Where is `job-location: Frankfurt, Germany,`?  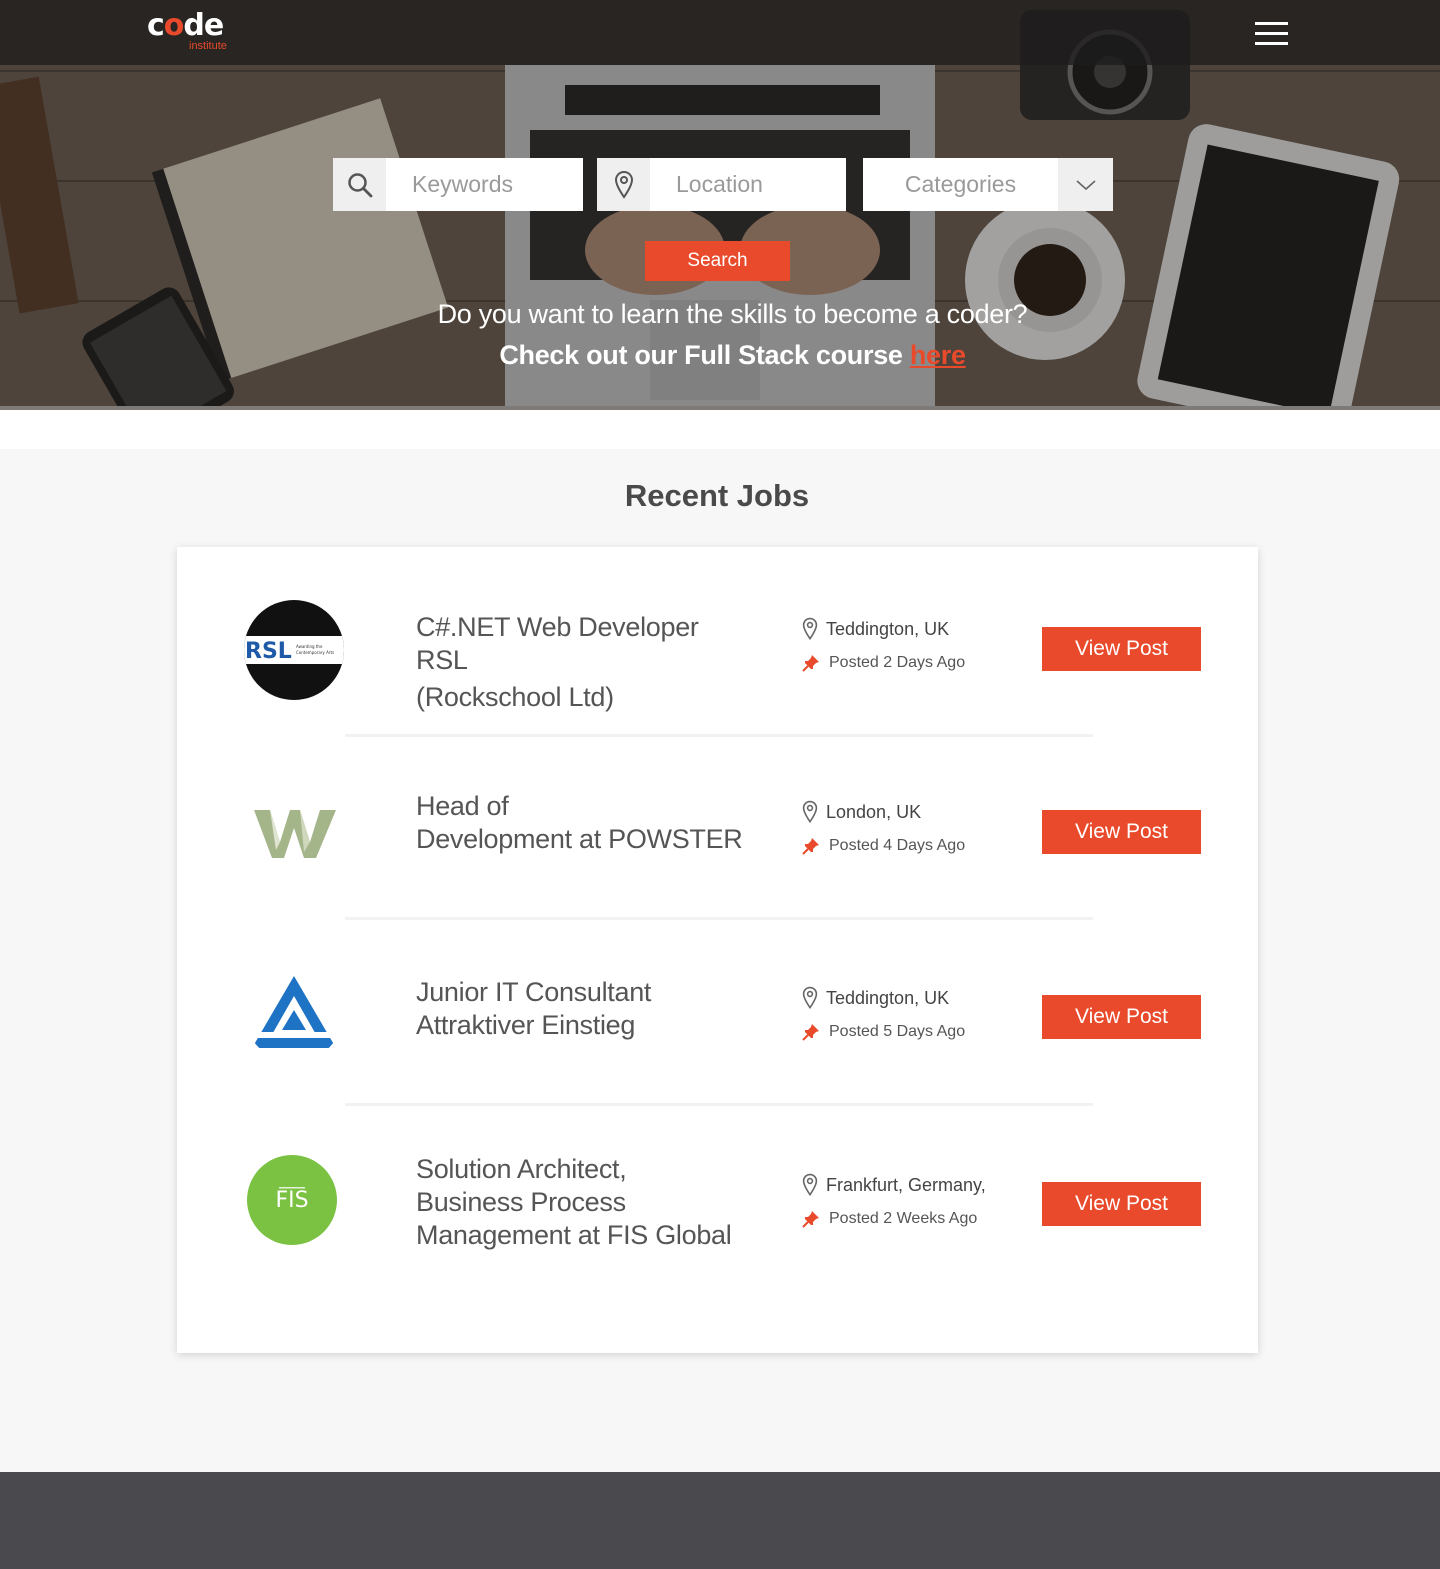
job-location: Frankfurt, Germany, is located at coordinates (894, 1185).